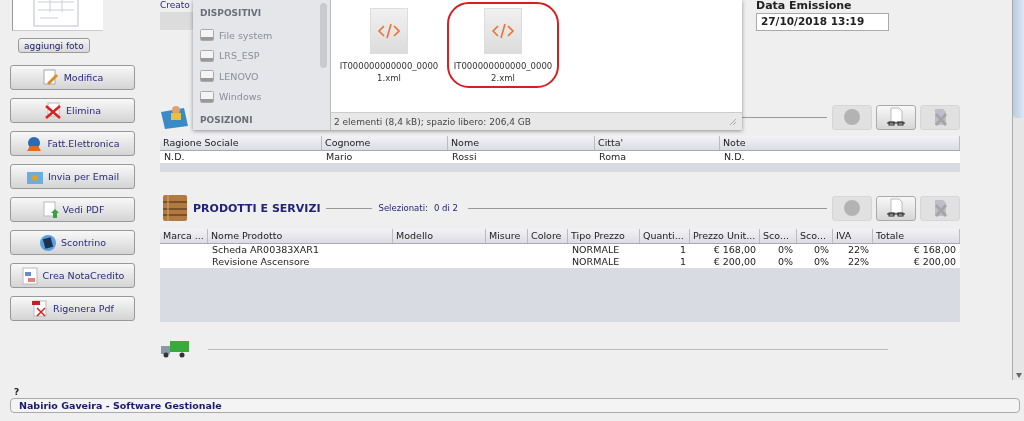 The height and width of the screenshot is (421, 1024). I want to click on sidebar-heading: DISPOSITIVI, so click(231, 13).